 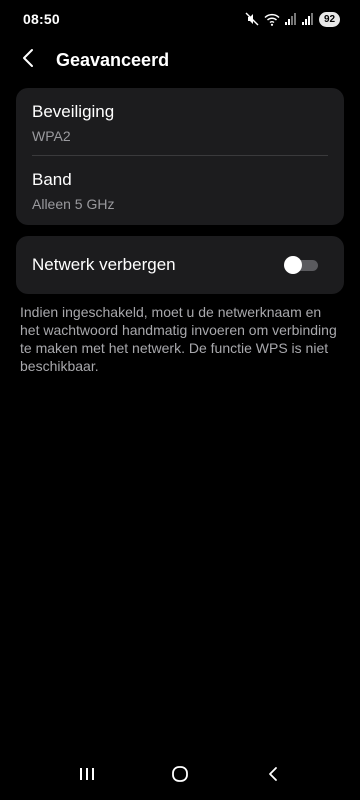 I want to click on wifi-icon, so click(x=272, y=19).